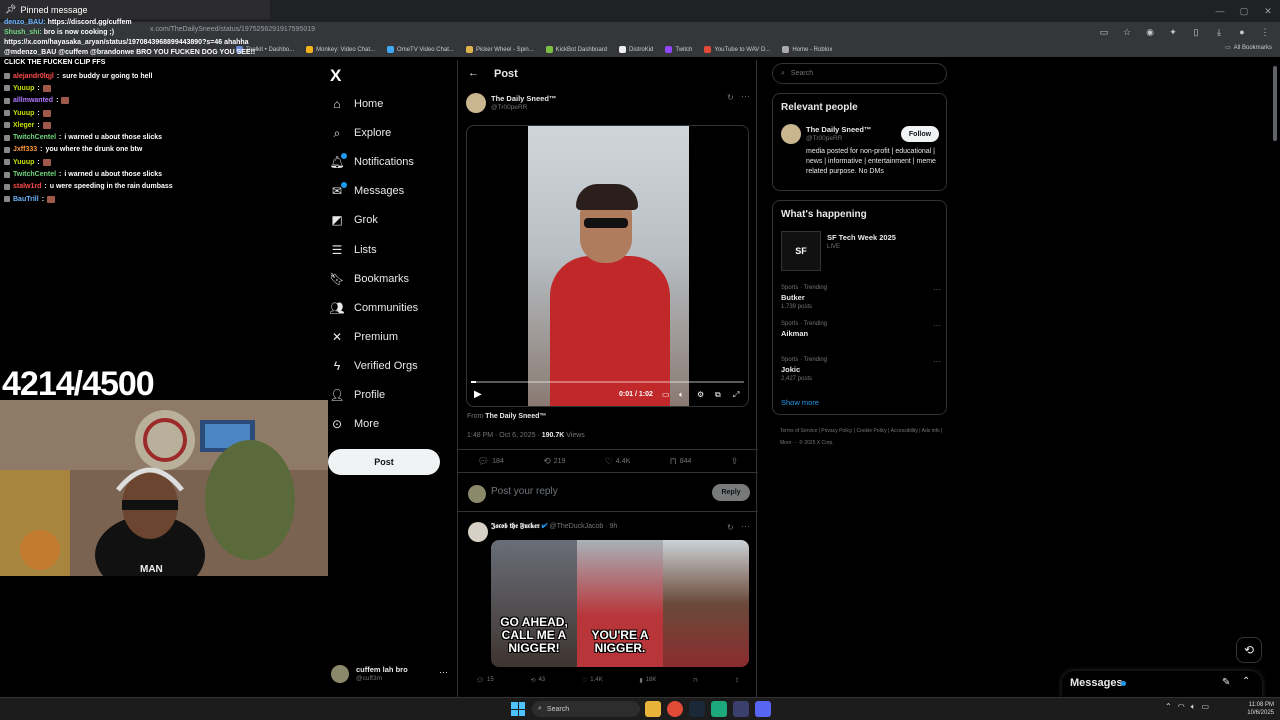 The width and height of the screenshot is (1280, 720). Describe the element at coordinates (1150, 32) in the screenshot. I see `extension-icon: ◉` at that location.